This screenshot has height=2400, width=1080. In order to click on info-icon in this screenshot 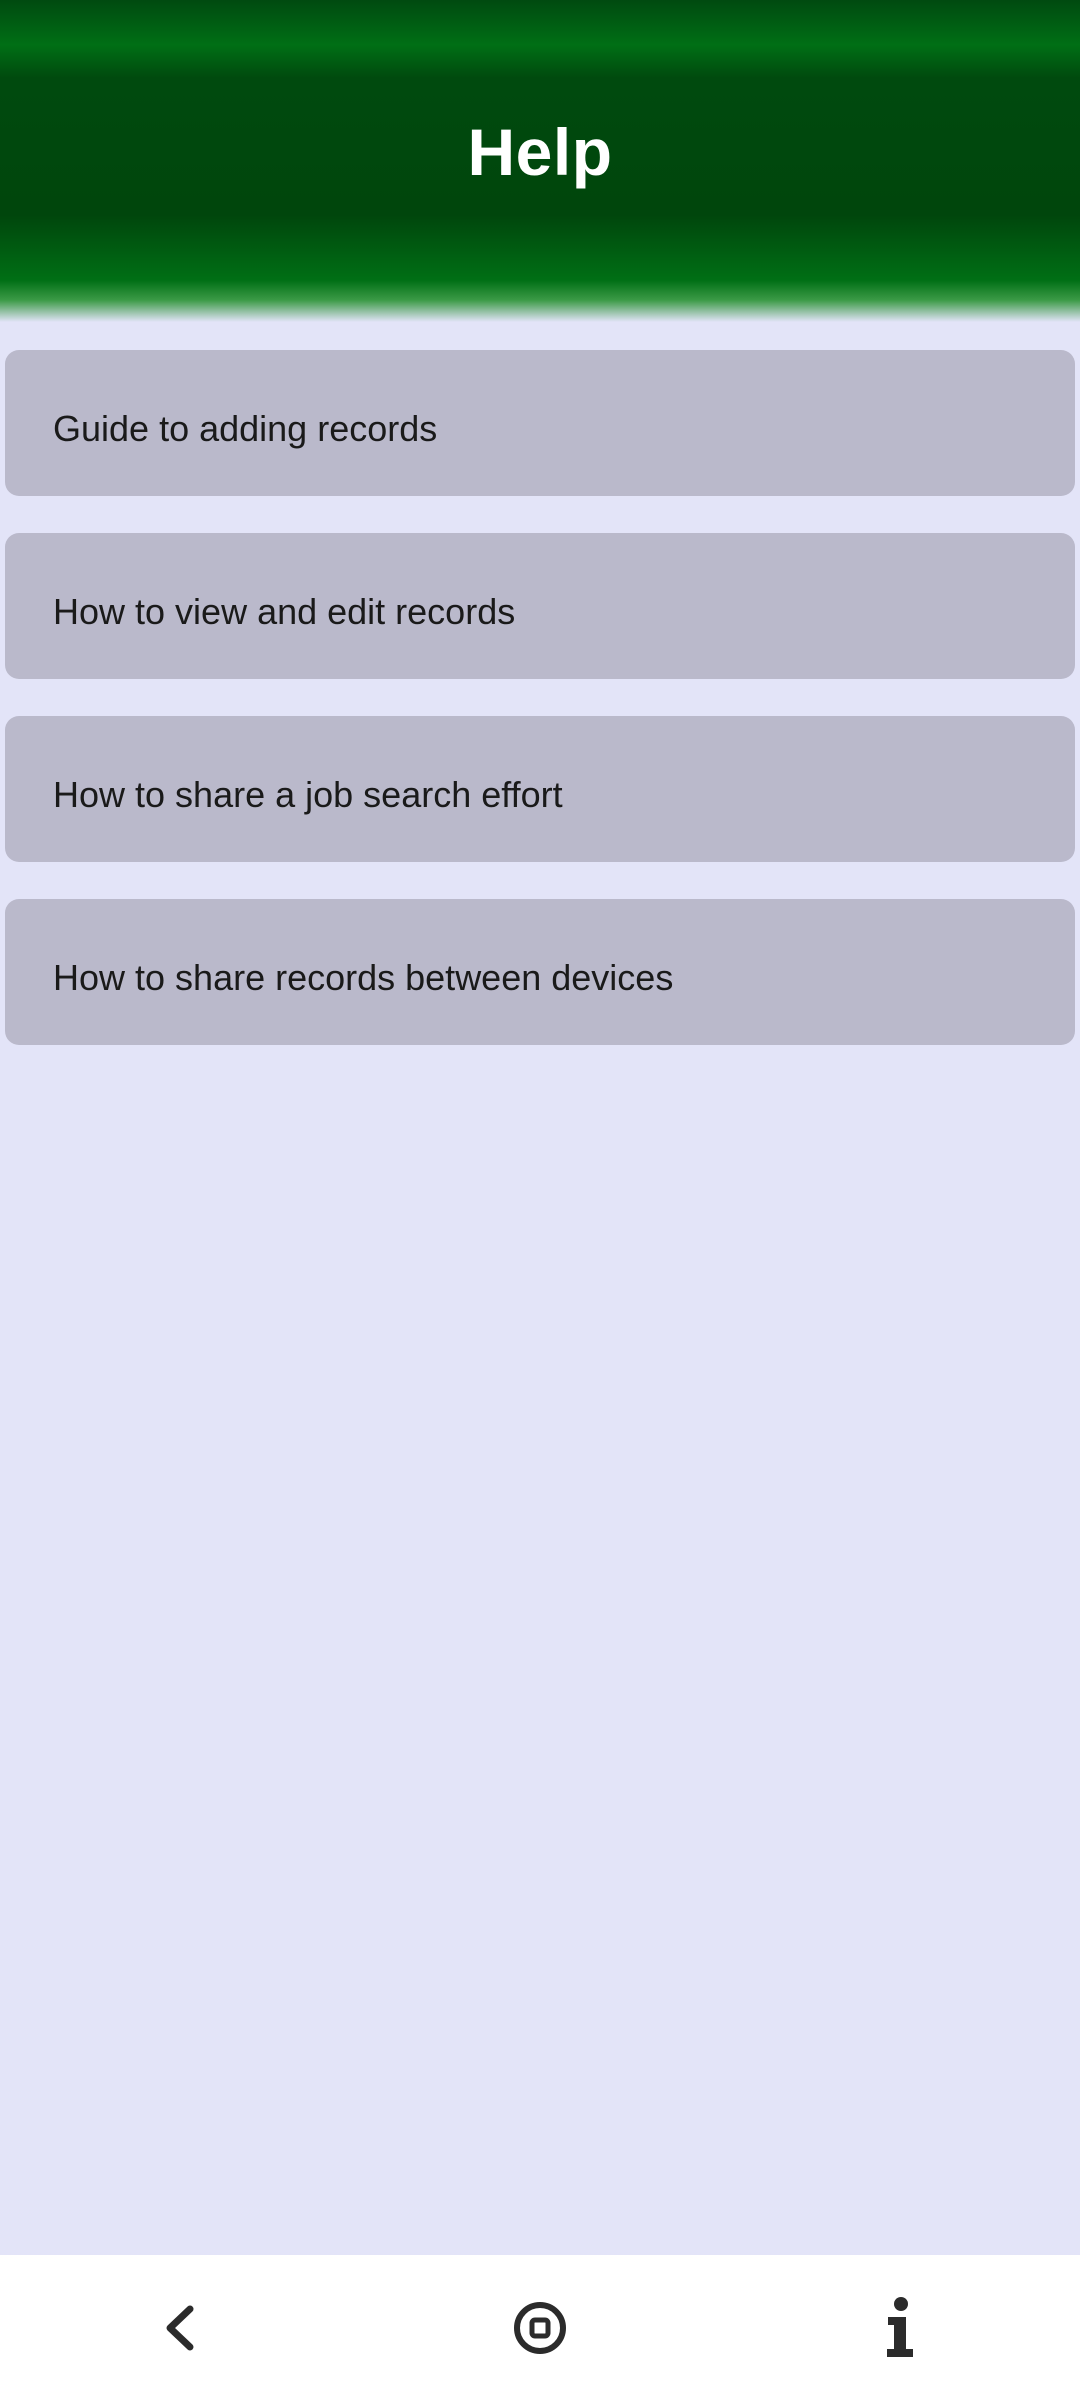, I will do `click(900, 2326)`.